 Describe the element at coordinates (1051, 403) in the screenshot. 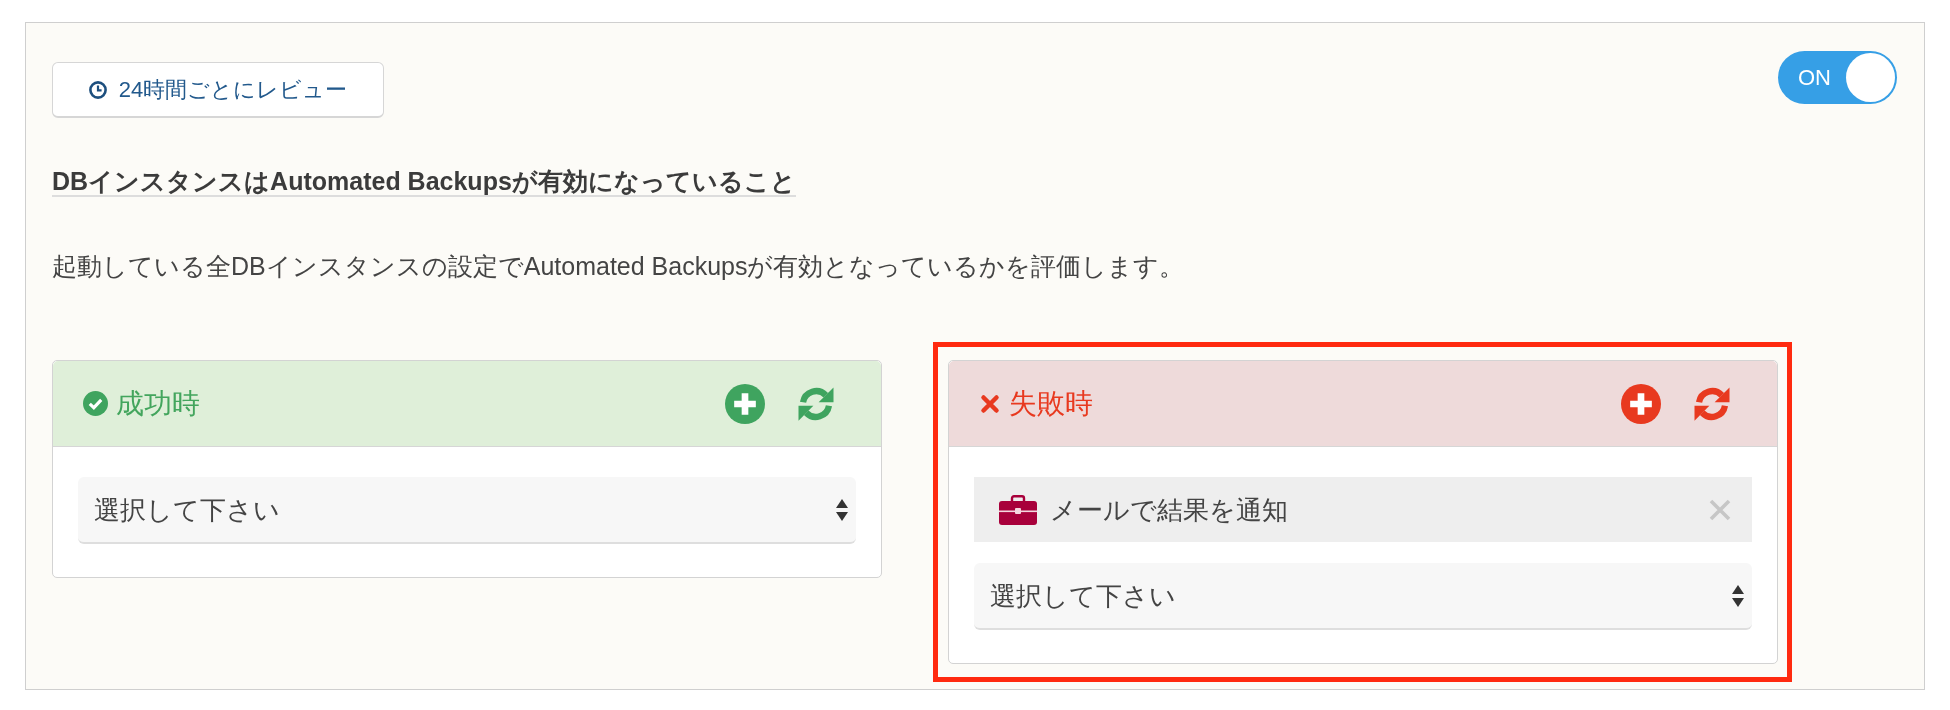

I see `panel-title: 失敗時` at that location.